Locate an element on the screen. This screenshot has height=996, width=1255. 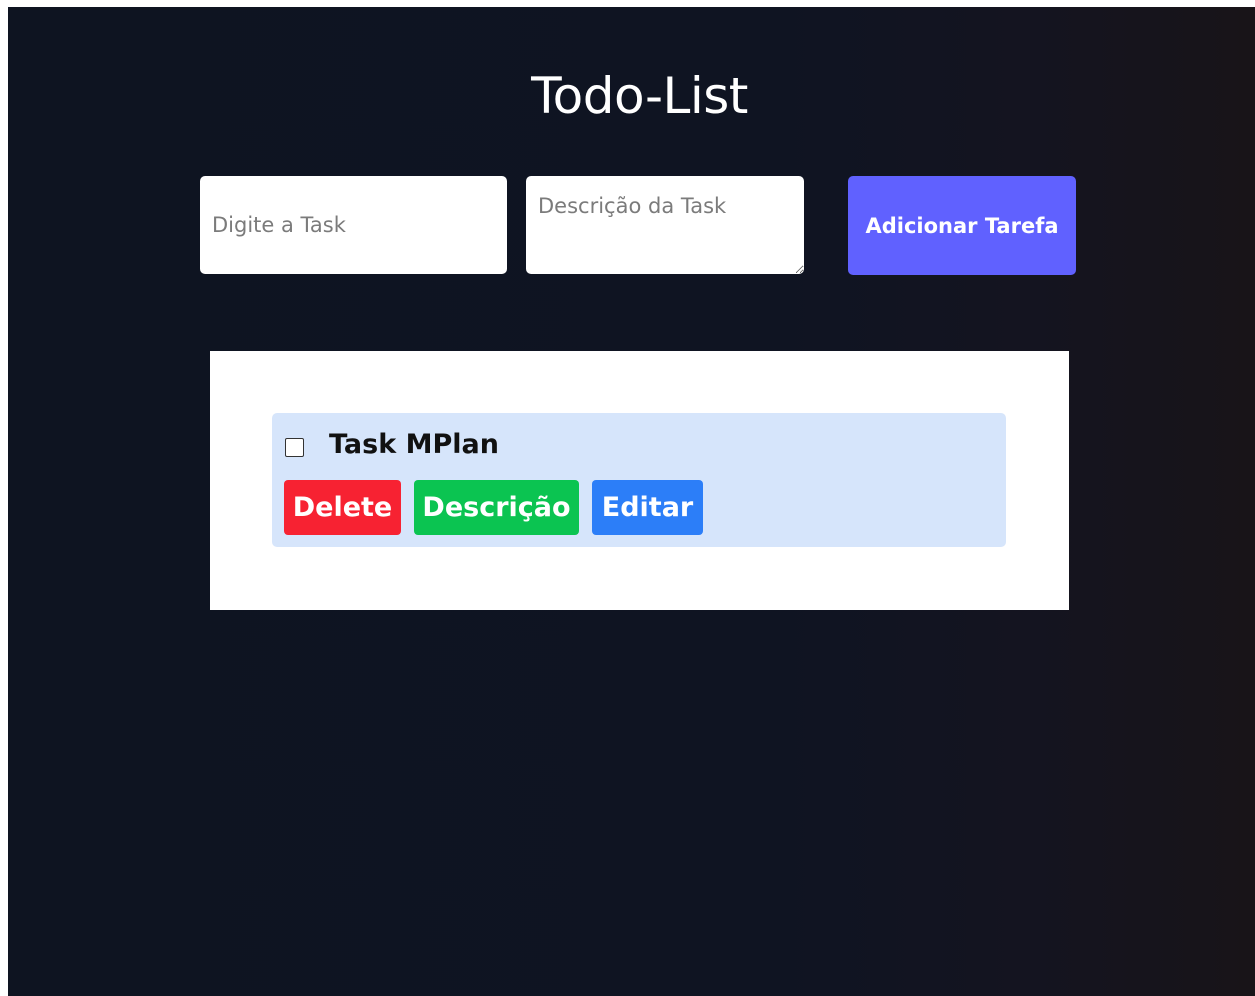
page-title: Todo-List is located at coordinates (639, 96).